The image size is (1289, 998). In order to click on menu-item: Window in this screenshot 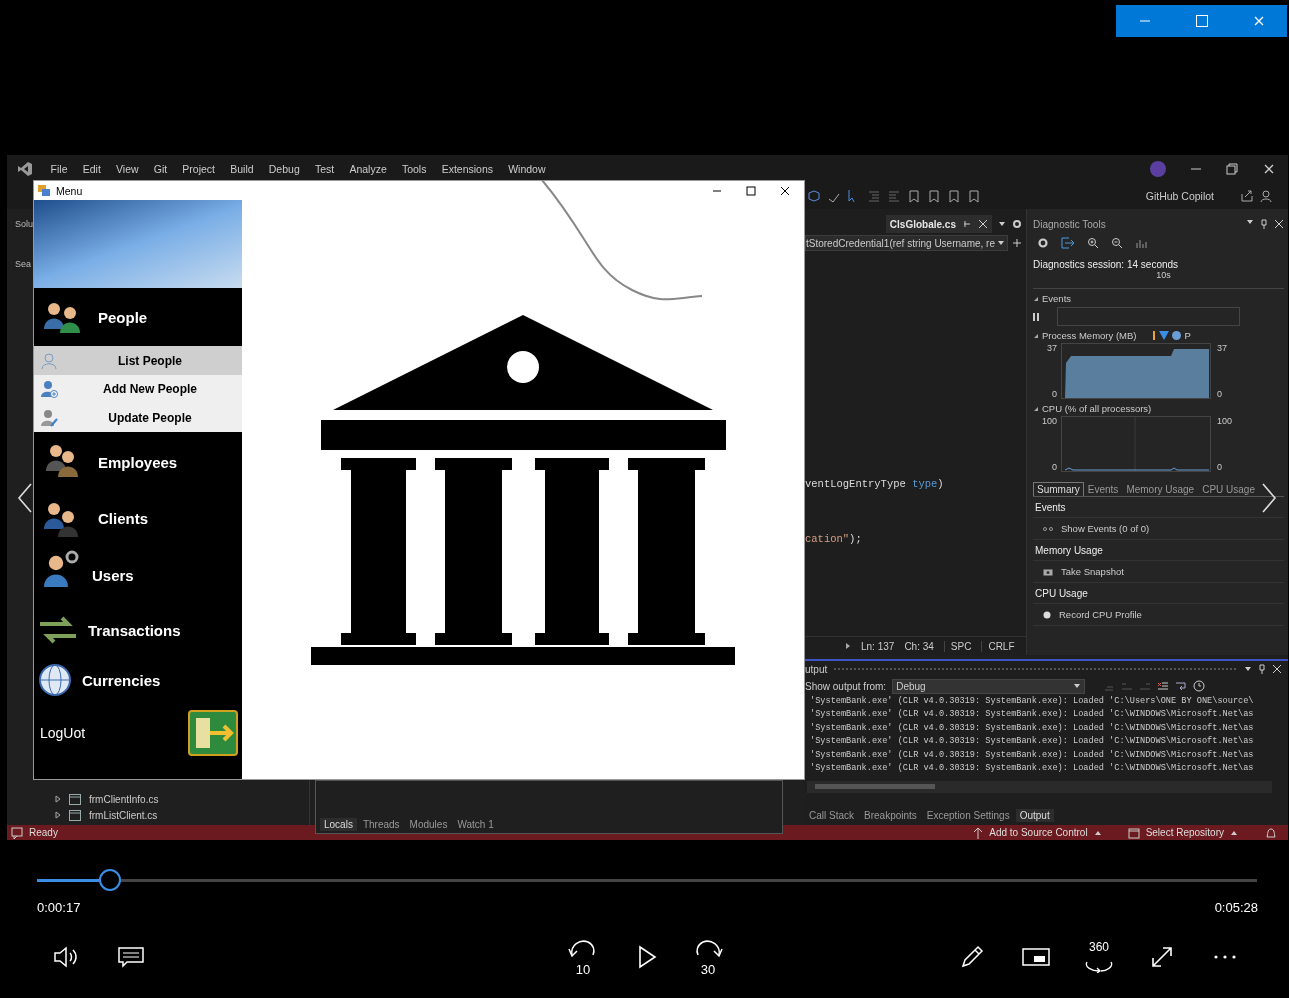, I will do `click(527, 168)`.